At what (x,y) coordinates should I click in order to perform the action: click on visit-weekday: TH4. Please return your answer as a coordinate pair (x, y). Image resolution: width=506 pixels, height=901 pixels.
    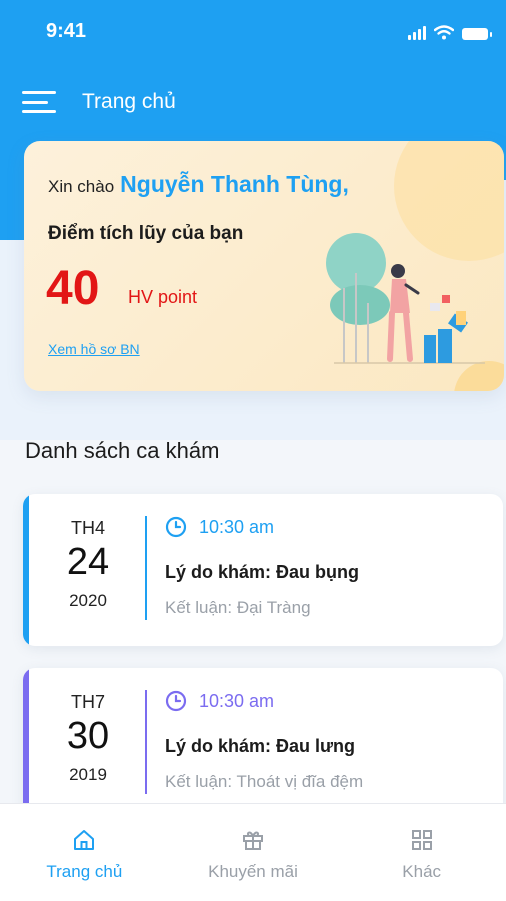
    Looking at the image, I should click on (87, 528).